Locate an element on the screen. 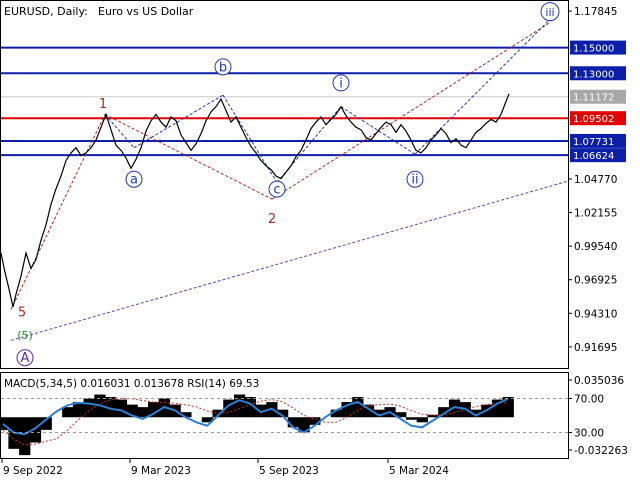 This screenshot has height=484, width=640. current-price-tag-label: 1.11172 is located at coordinates (593, 98).